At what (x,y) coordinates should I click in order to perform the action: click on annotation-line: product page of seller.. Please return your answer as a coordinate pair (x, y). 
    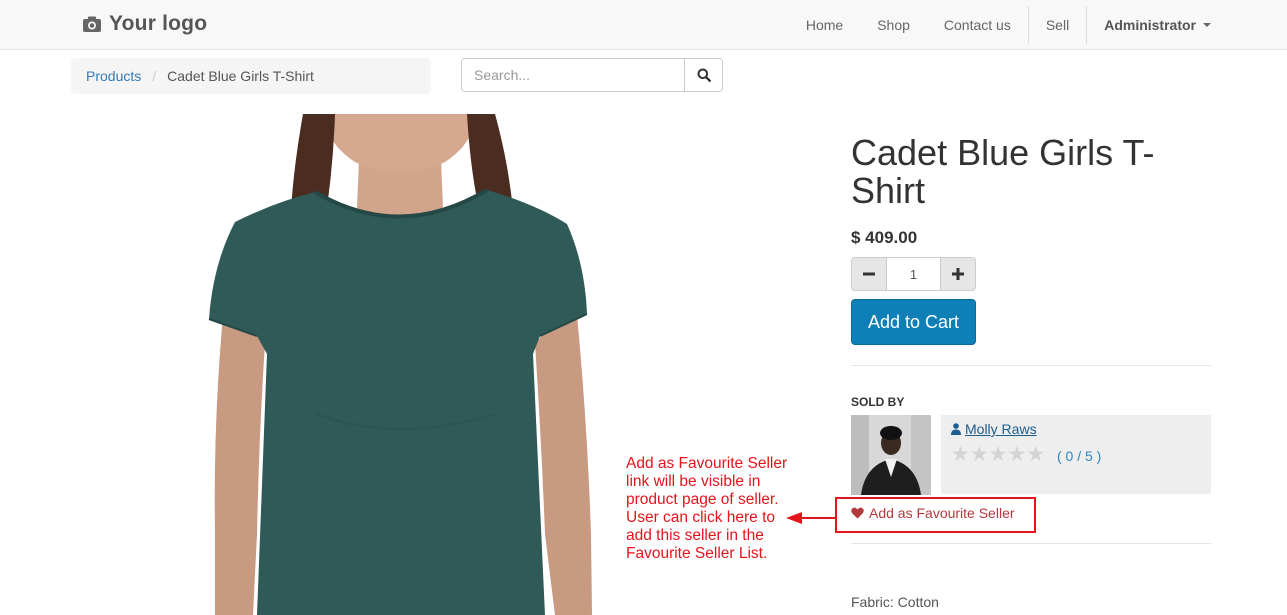
    Looking at the image, I should click on (702, 499).